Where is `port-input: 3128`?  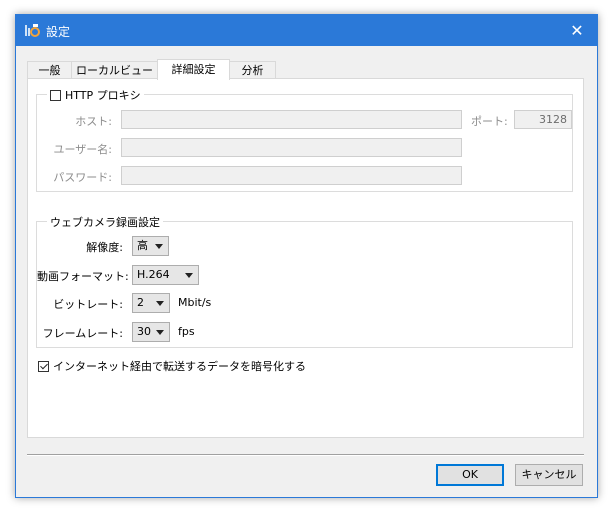 port-input: 3128 is located at coordinates (543, 119).